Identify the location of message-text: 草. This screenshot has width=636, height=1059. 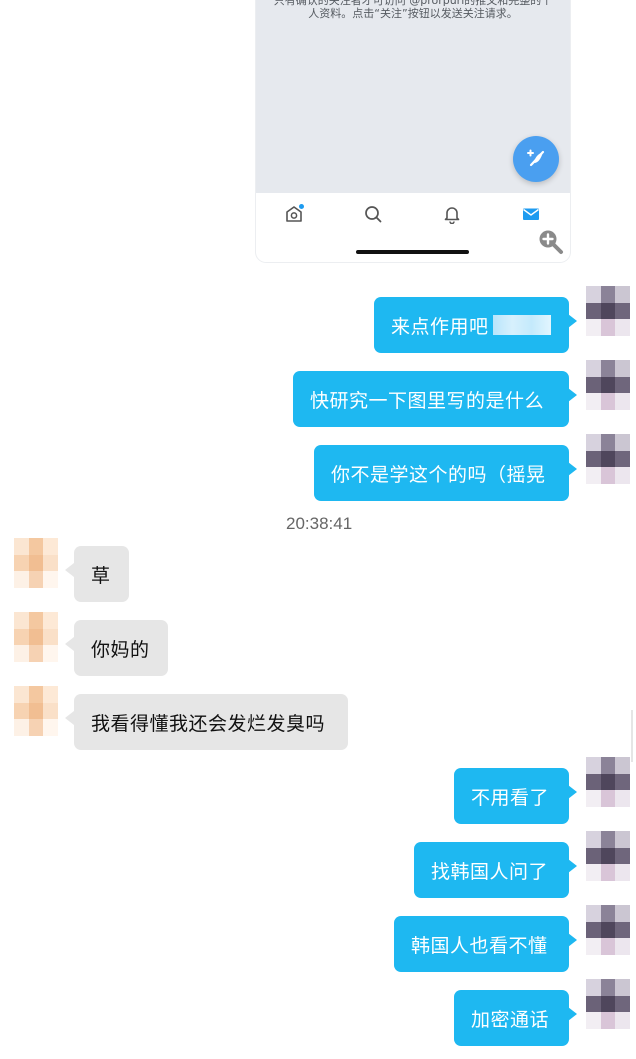
(101, 575).